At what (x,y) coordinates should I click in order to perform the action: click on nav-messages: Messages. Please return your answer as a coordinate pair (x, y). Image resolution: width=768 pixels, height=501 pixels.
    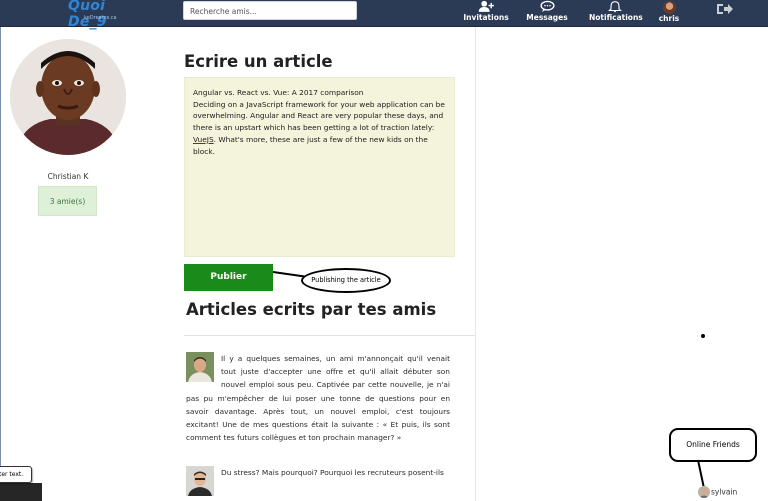
    Looking at the image, I should click on (547, 13).